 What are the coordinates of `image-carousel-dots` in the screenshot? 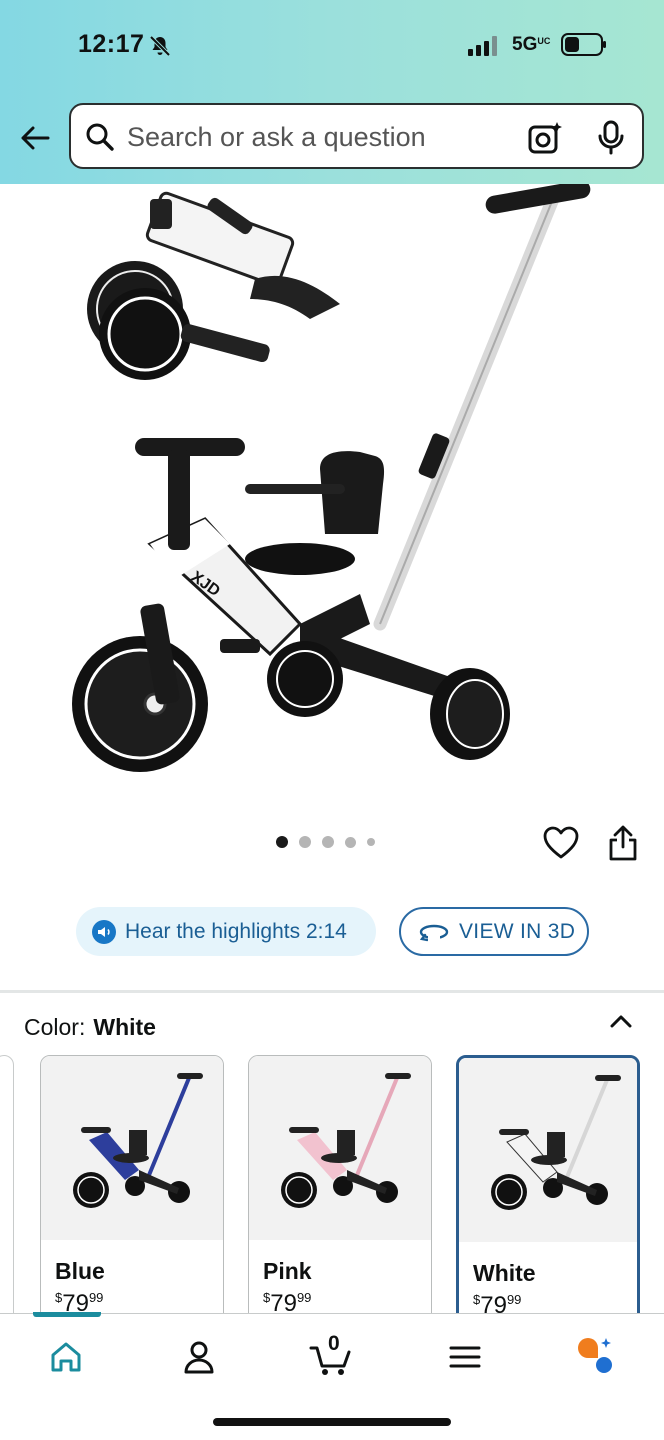 It's located at (325, 842).